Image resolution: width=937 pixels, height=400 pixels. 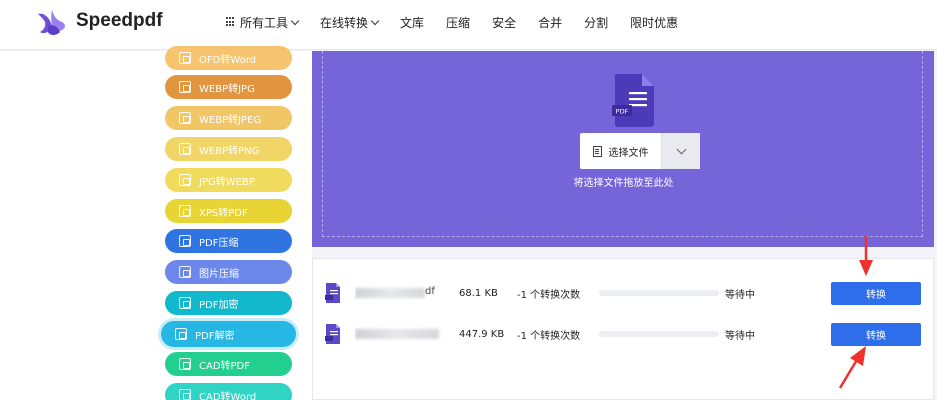 I want to click on sidebar-item-label: WEBP转JPG, so click(x=227, y=89).